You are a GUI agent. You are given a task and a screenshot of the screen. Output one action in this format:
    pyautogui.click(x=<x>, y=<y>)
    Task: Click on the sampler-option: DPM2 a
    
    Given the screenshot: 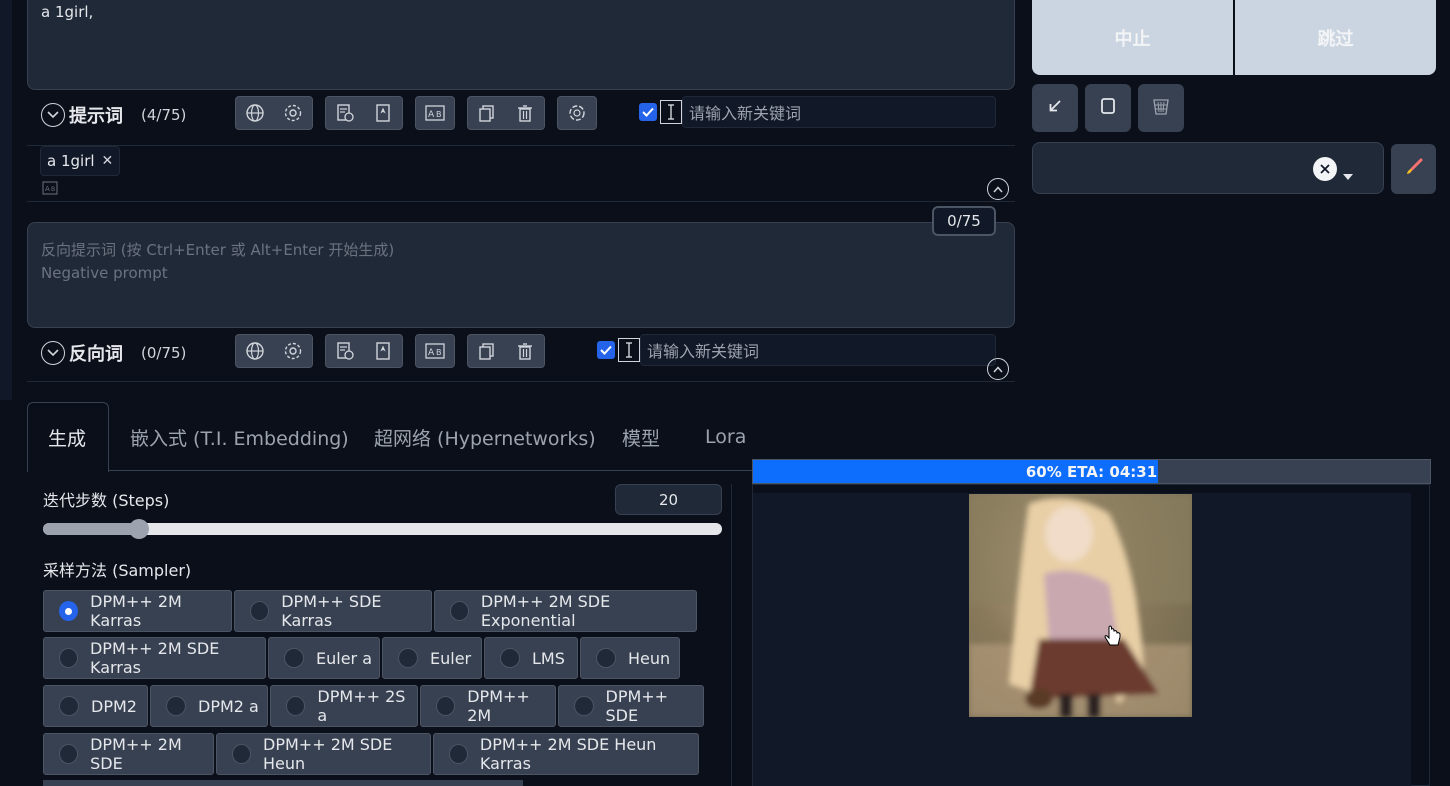 What is the action you would take?
    pyautogui.click(x=209, y=706)
    